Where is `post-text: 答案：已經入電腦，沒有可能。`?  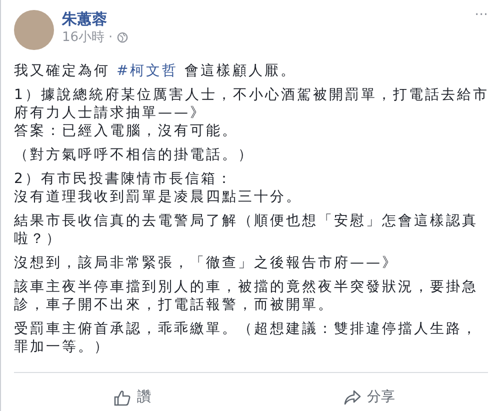
post-text: 答案：已經入電腦，沒有可能。 is located at coordinates (126, 131).